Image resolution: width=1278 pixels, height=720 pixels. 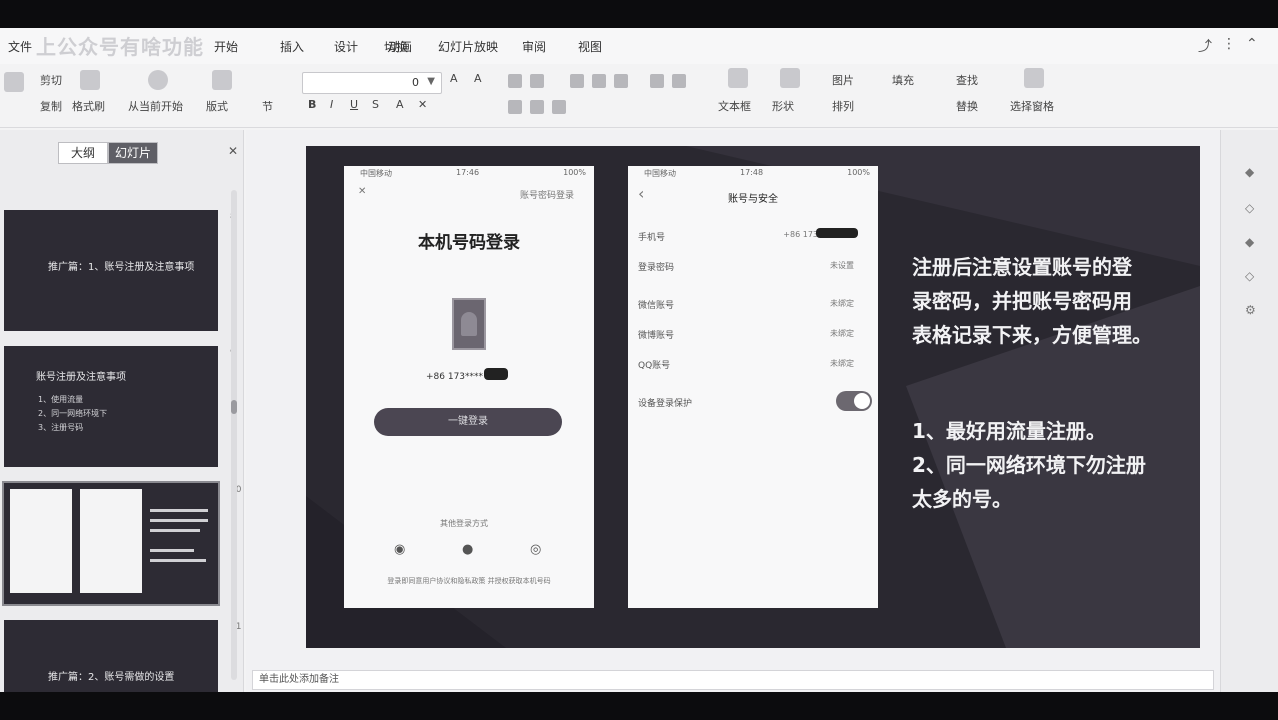 I want to click on replace-button: 替换, so click(x=967, y=106).